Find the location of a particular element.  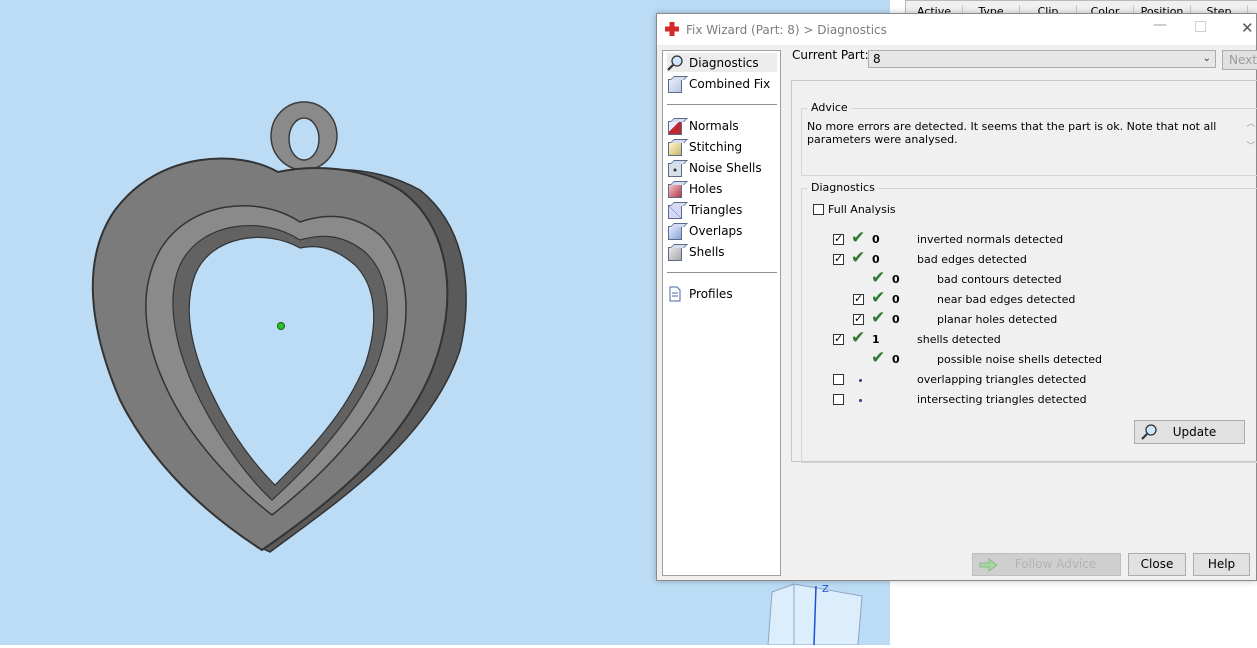

current-part-select: 8 ⌄ is located at coordinates (1042, 59).